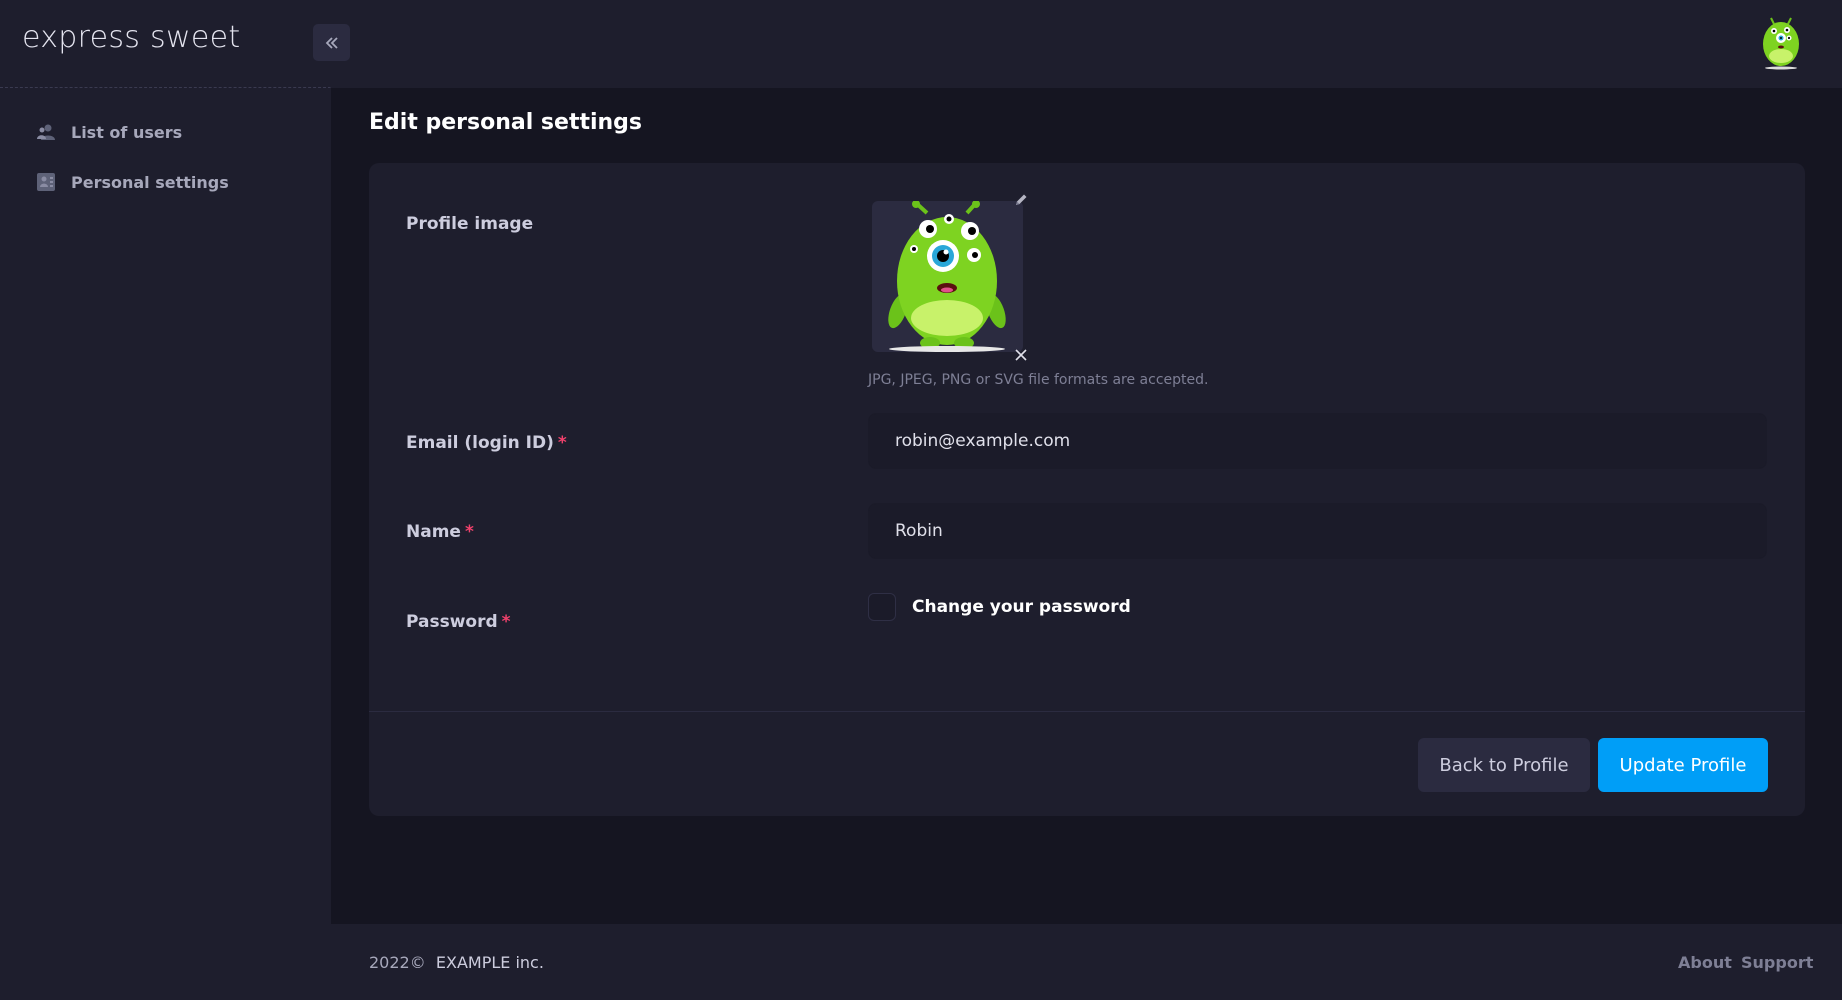 The width and height of the screenshot is (1842, 1000). I want to click on close-icon, so click(1021, 355).